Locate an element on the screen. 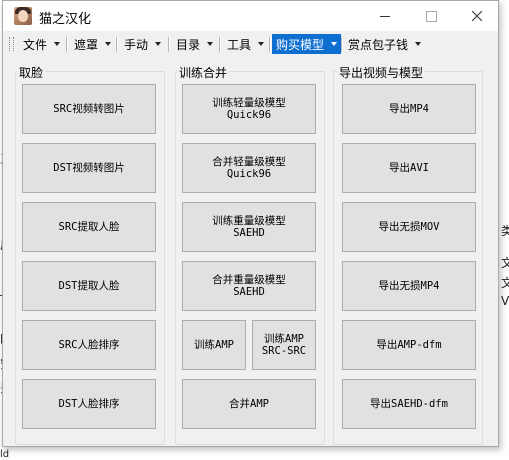 Image resolution: width=509 pixels, height=460 pixels. bg-fragment: 类 is located at coordinates (505, 231).